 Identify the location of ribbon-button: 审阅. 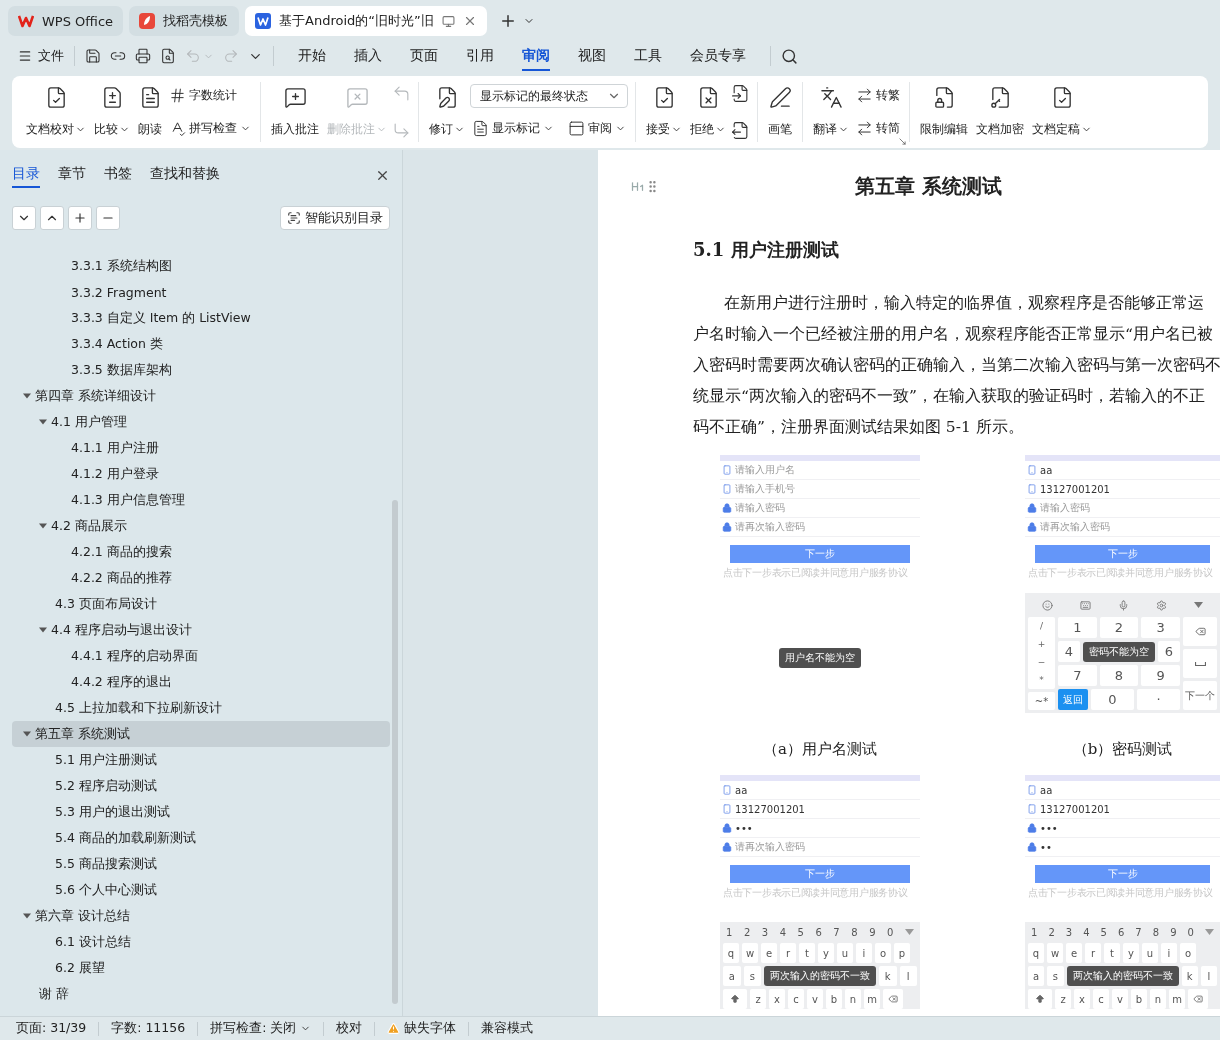
(597, 128).